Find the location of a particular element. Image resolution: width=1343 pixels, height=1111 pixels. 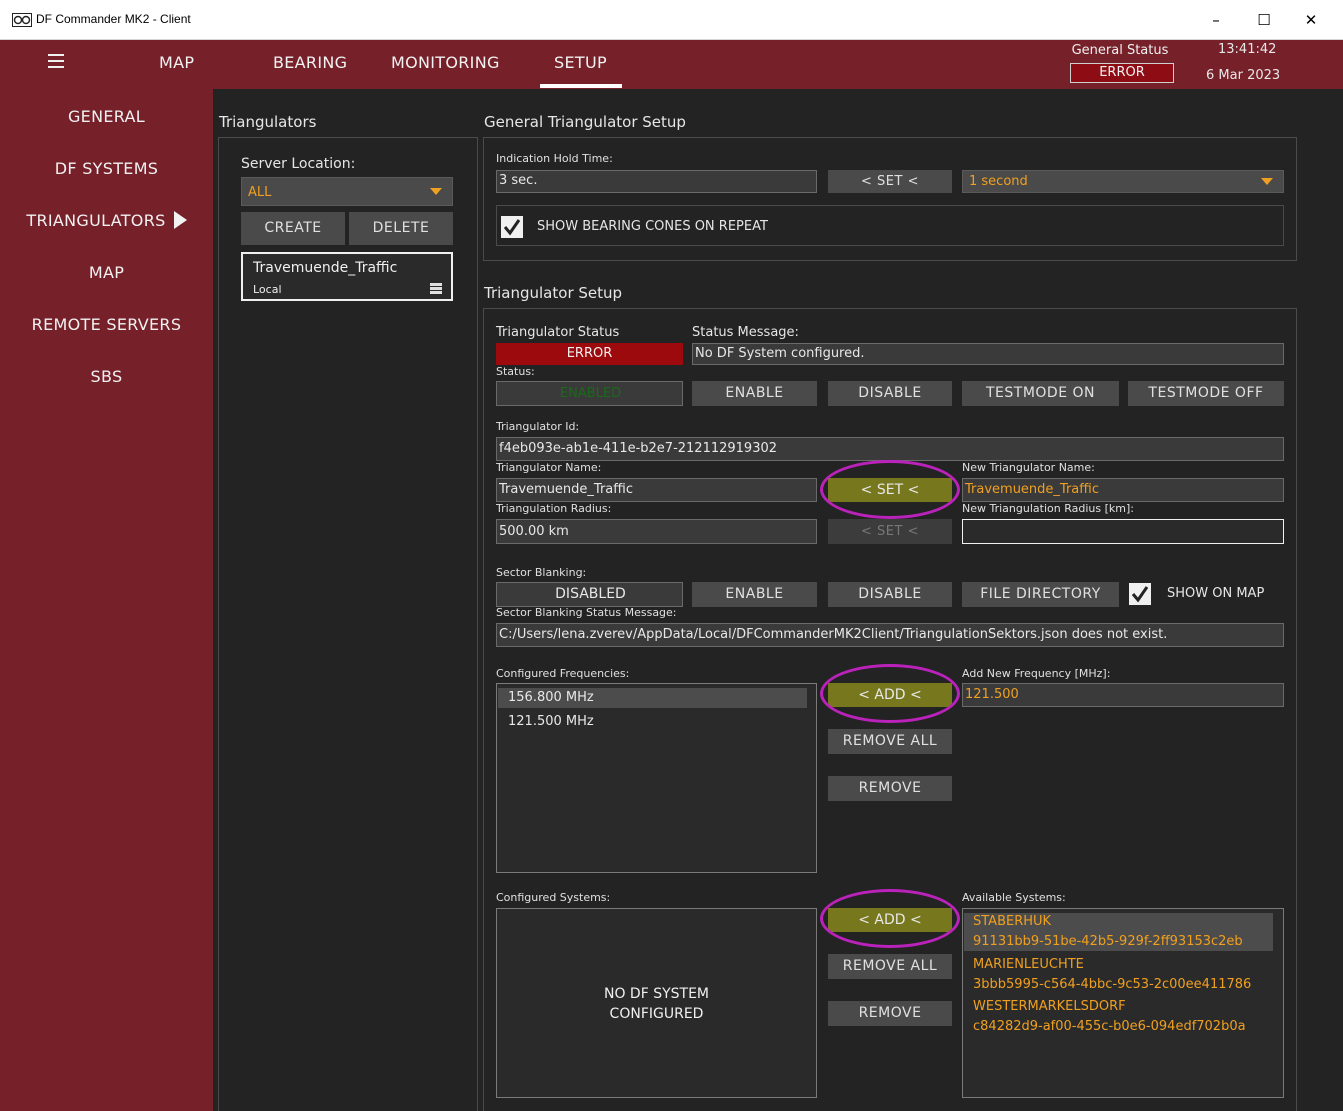

new-name-label: New Triangulator Name: is located at coordinates (1028, 467).